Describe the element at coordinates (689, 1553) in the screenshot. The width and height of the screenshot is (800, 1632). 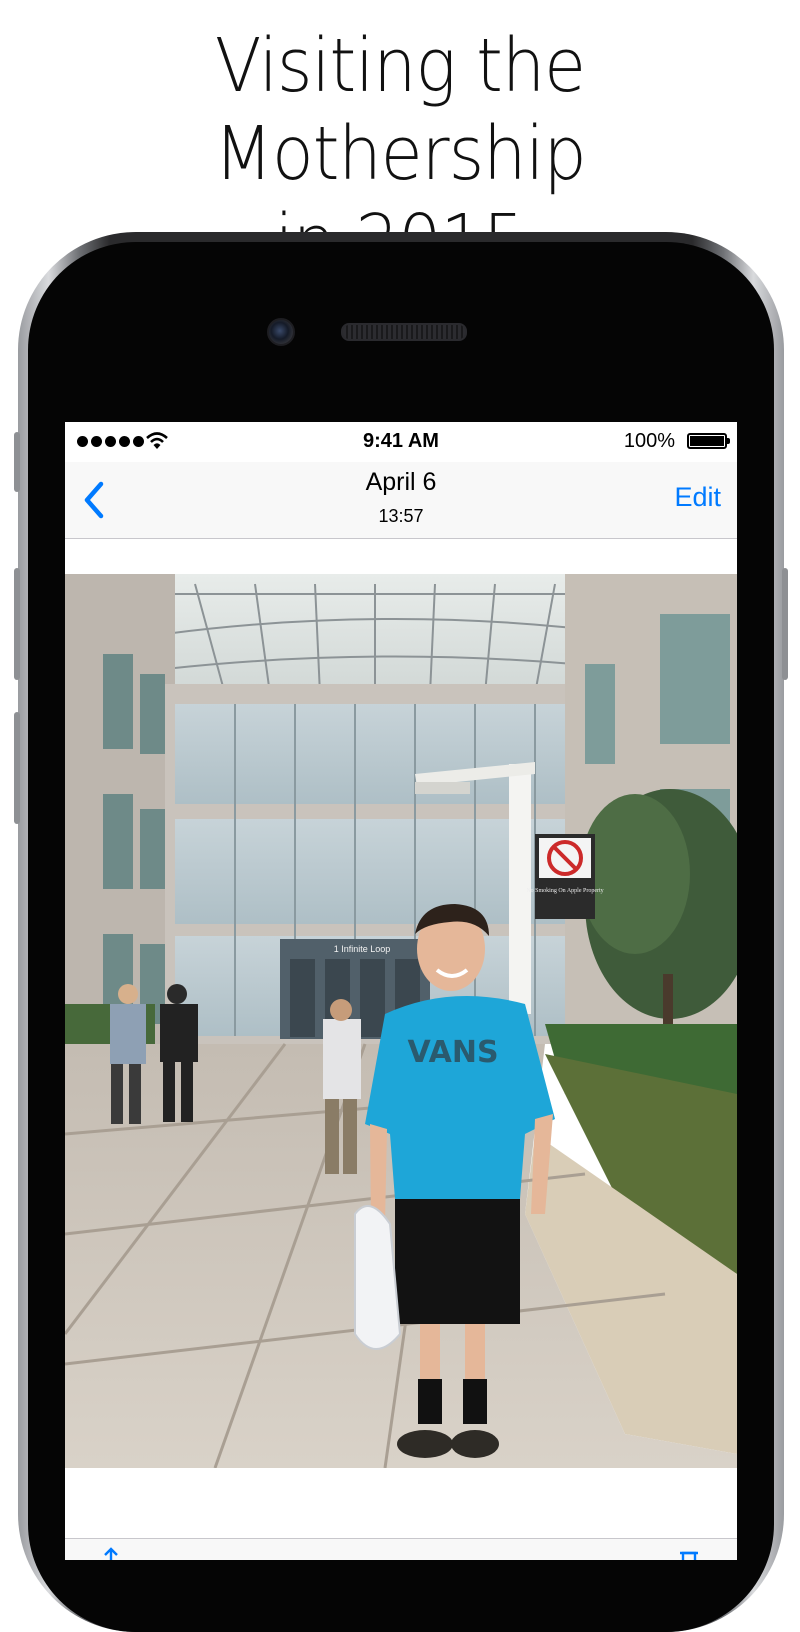
I see `trash-icon` at that location.